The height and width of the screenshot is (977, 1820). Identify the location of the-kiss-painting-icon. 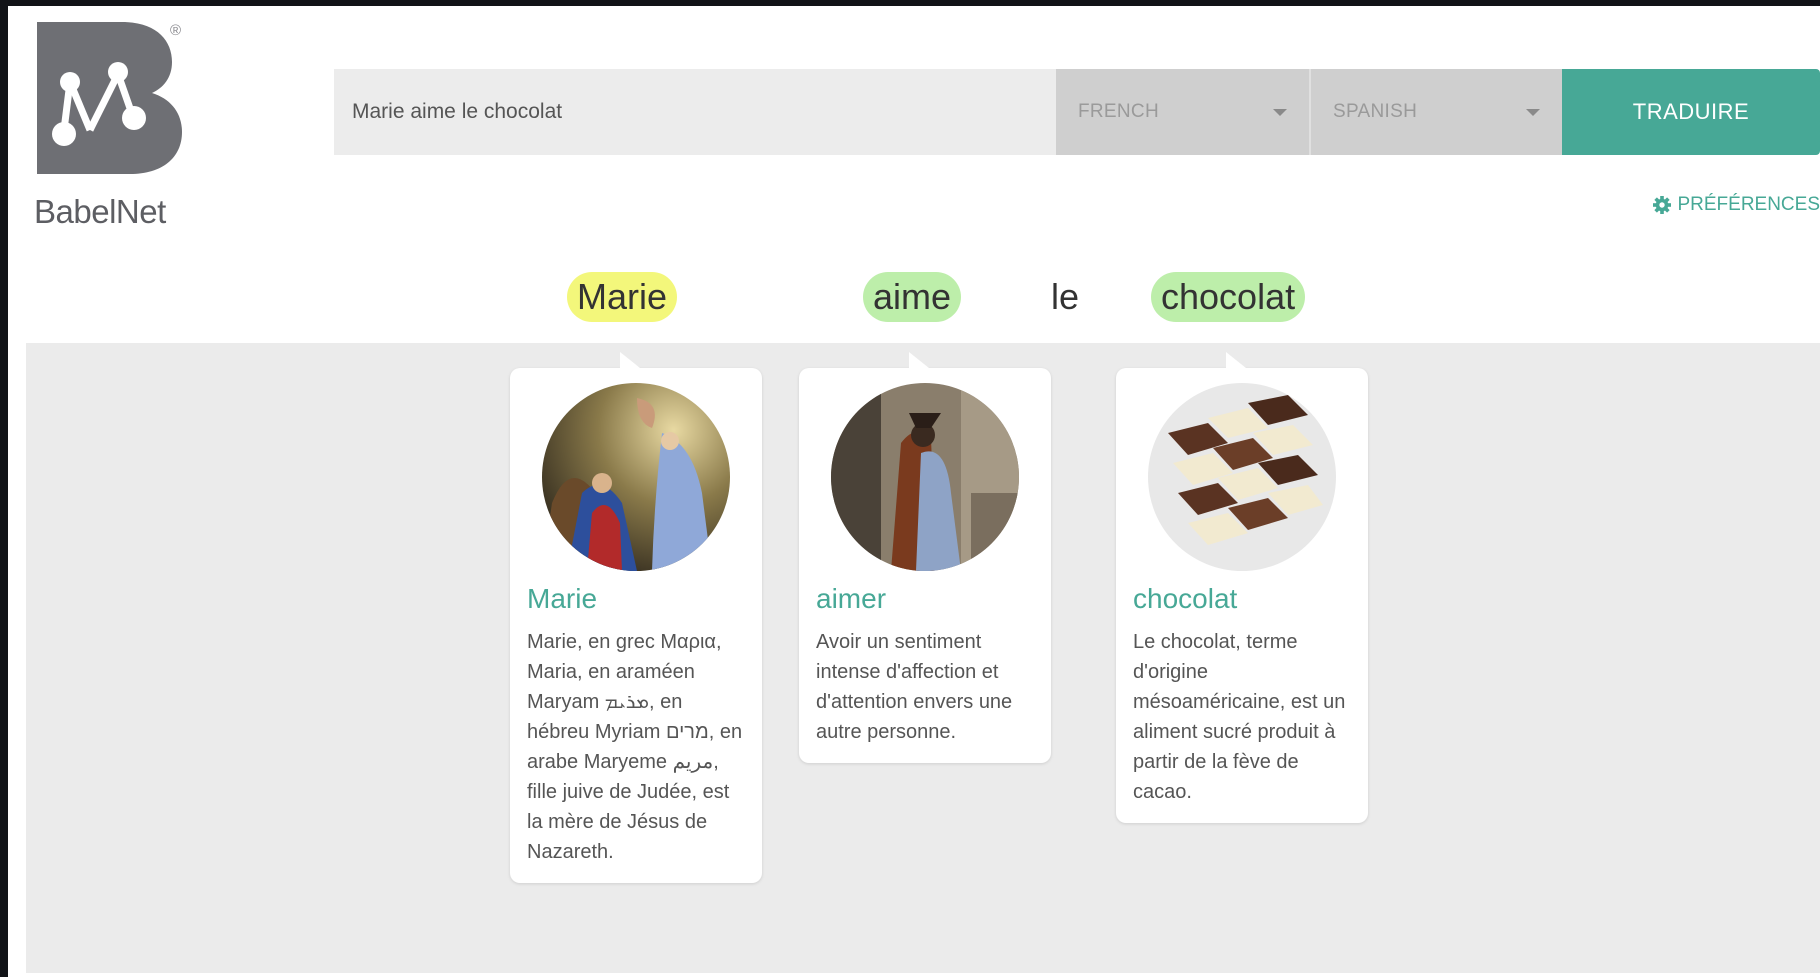
(925, 477).